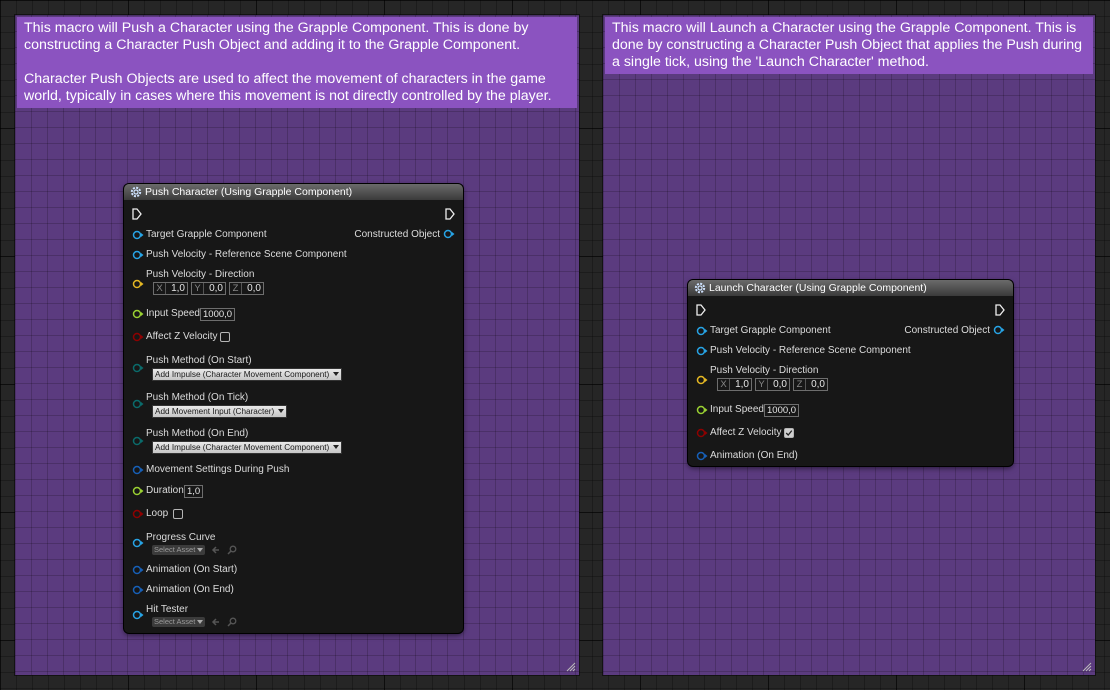  What do you see at coordinates (192, 569) in the screenshot?
I see `pin-label: Animation (On Start)` at bounding box center [192, 569].